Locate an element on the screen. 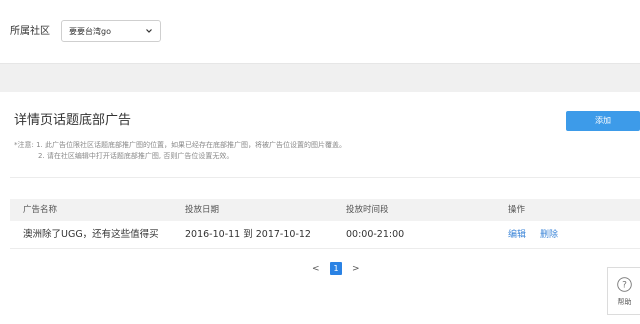 The height and width of the screenshot is (324, 640). page-title: 详情页话题底部广告 is located at coordinates (73, 120).